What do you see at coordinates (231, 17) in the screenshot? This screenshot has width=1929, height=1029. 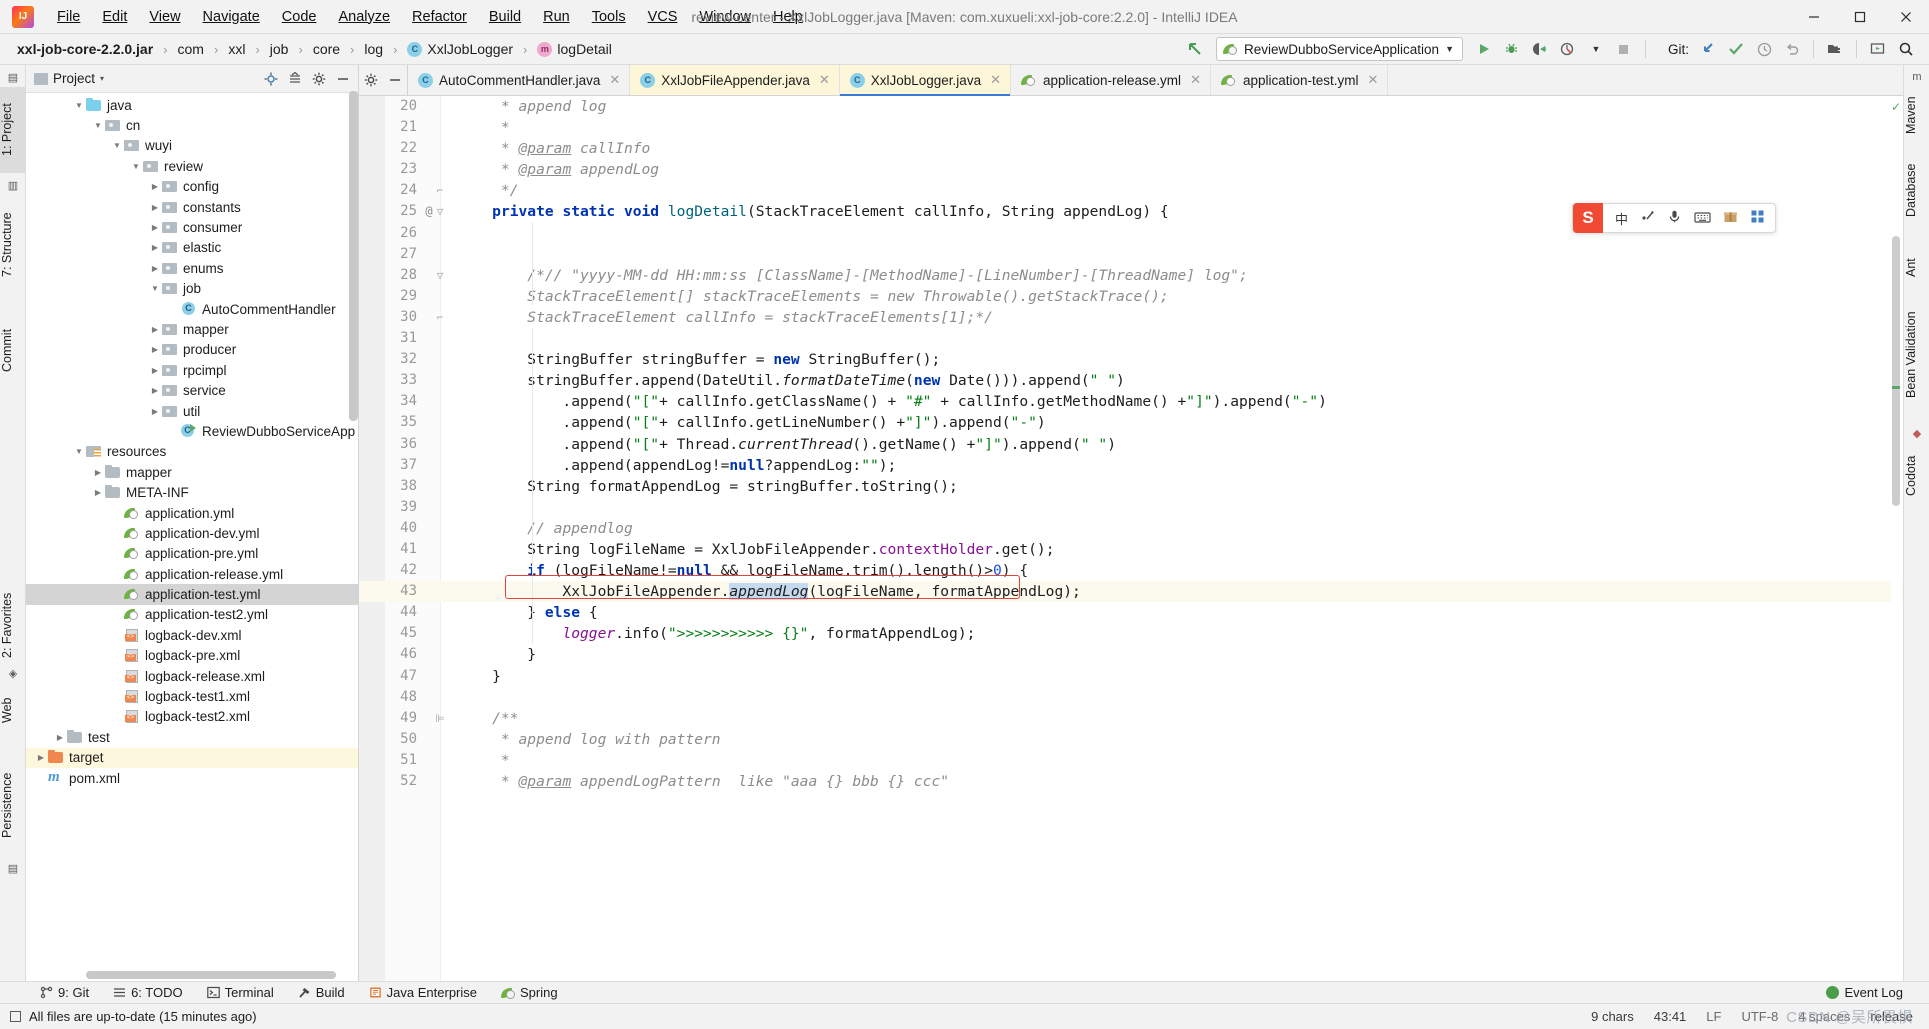 I see `menu-navigate: Navigate` at bounding box center [231, 17].